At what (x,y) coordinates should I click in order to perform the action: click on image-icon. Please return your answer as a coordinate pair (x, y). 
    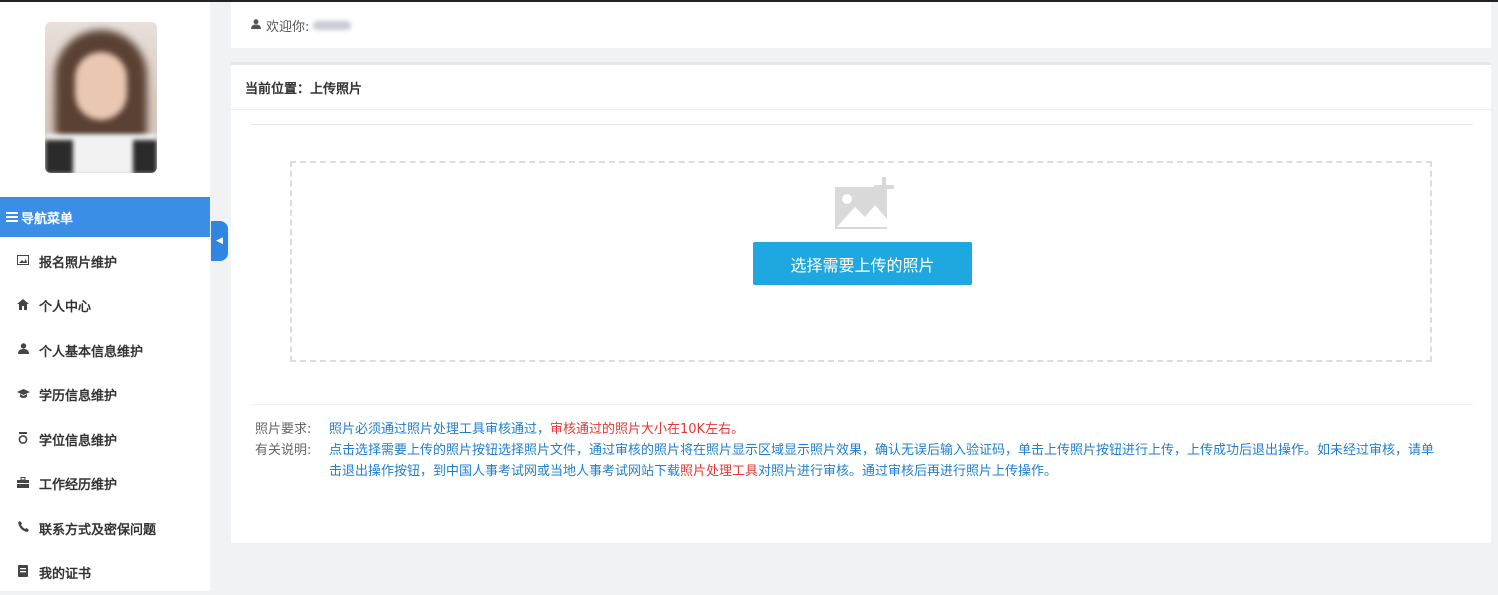
    Looking at the image, I should click on (23, 261).